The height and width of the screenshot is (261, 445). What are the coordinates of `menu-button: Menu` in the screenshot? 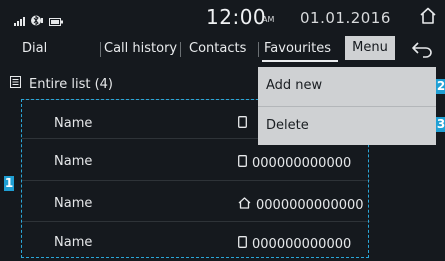 It's located at (370, 48).